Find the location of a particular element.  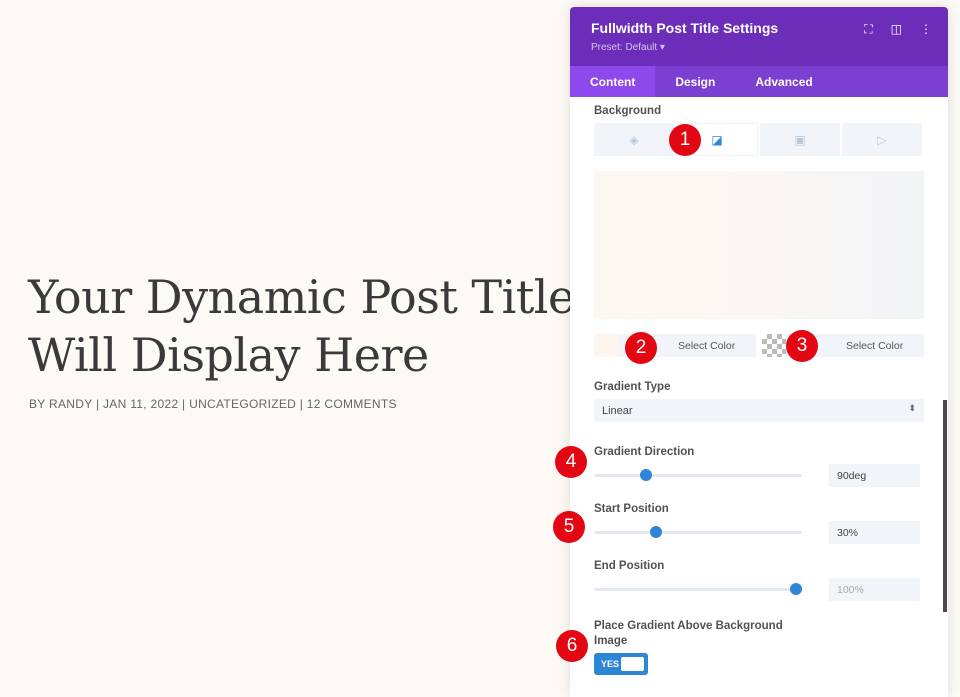

gradient-type-value: Linear is located at coordinates (617, 411).